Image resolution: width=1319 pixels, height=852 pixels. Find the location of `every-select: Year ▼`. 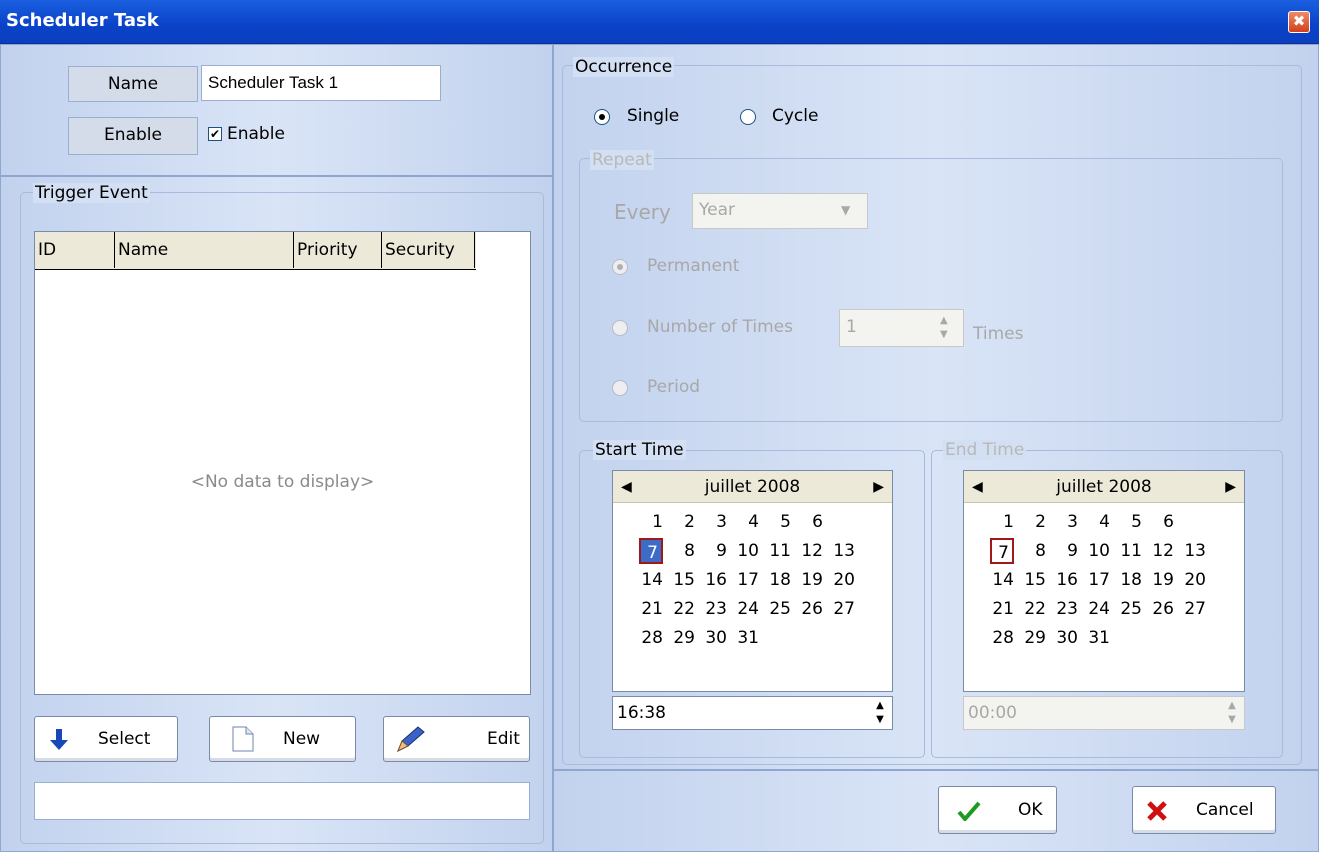

every-select: Year ▼ is located at coordinates (780, 211).